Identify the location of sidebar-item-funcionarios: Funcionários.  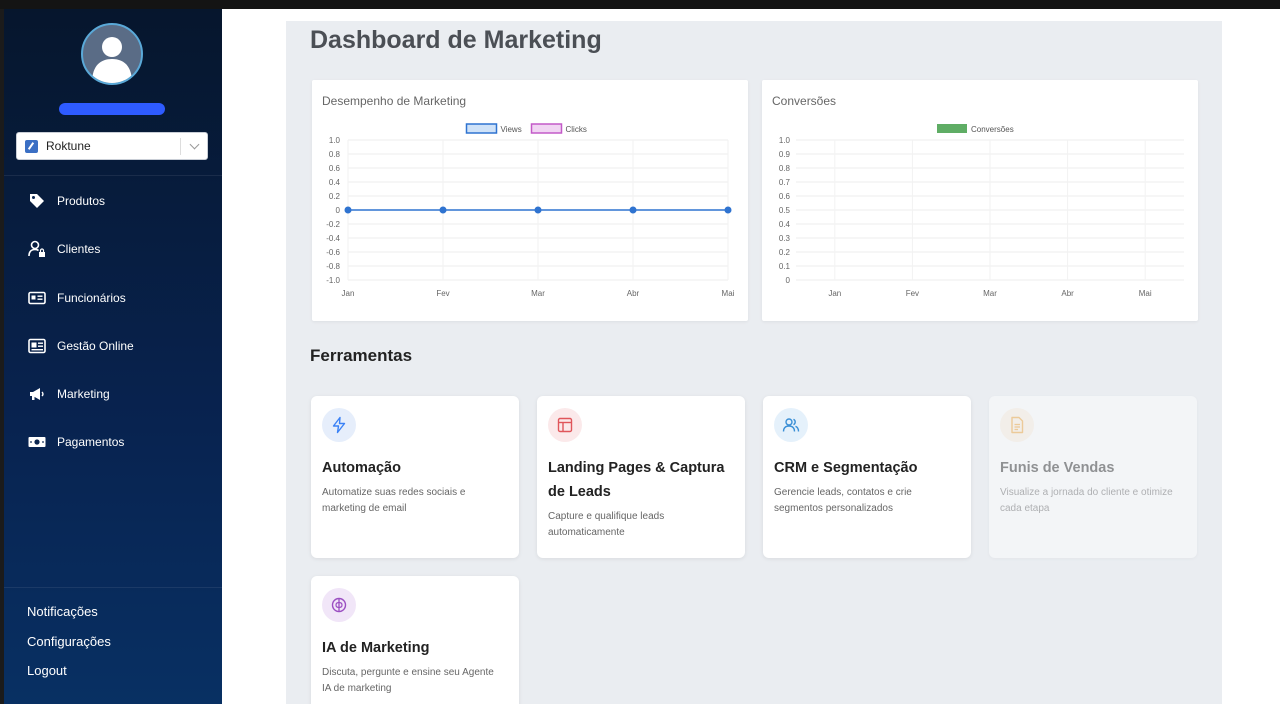
(77, 298).